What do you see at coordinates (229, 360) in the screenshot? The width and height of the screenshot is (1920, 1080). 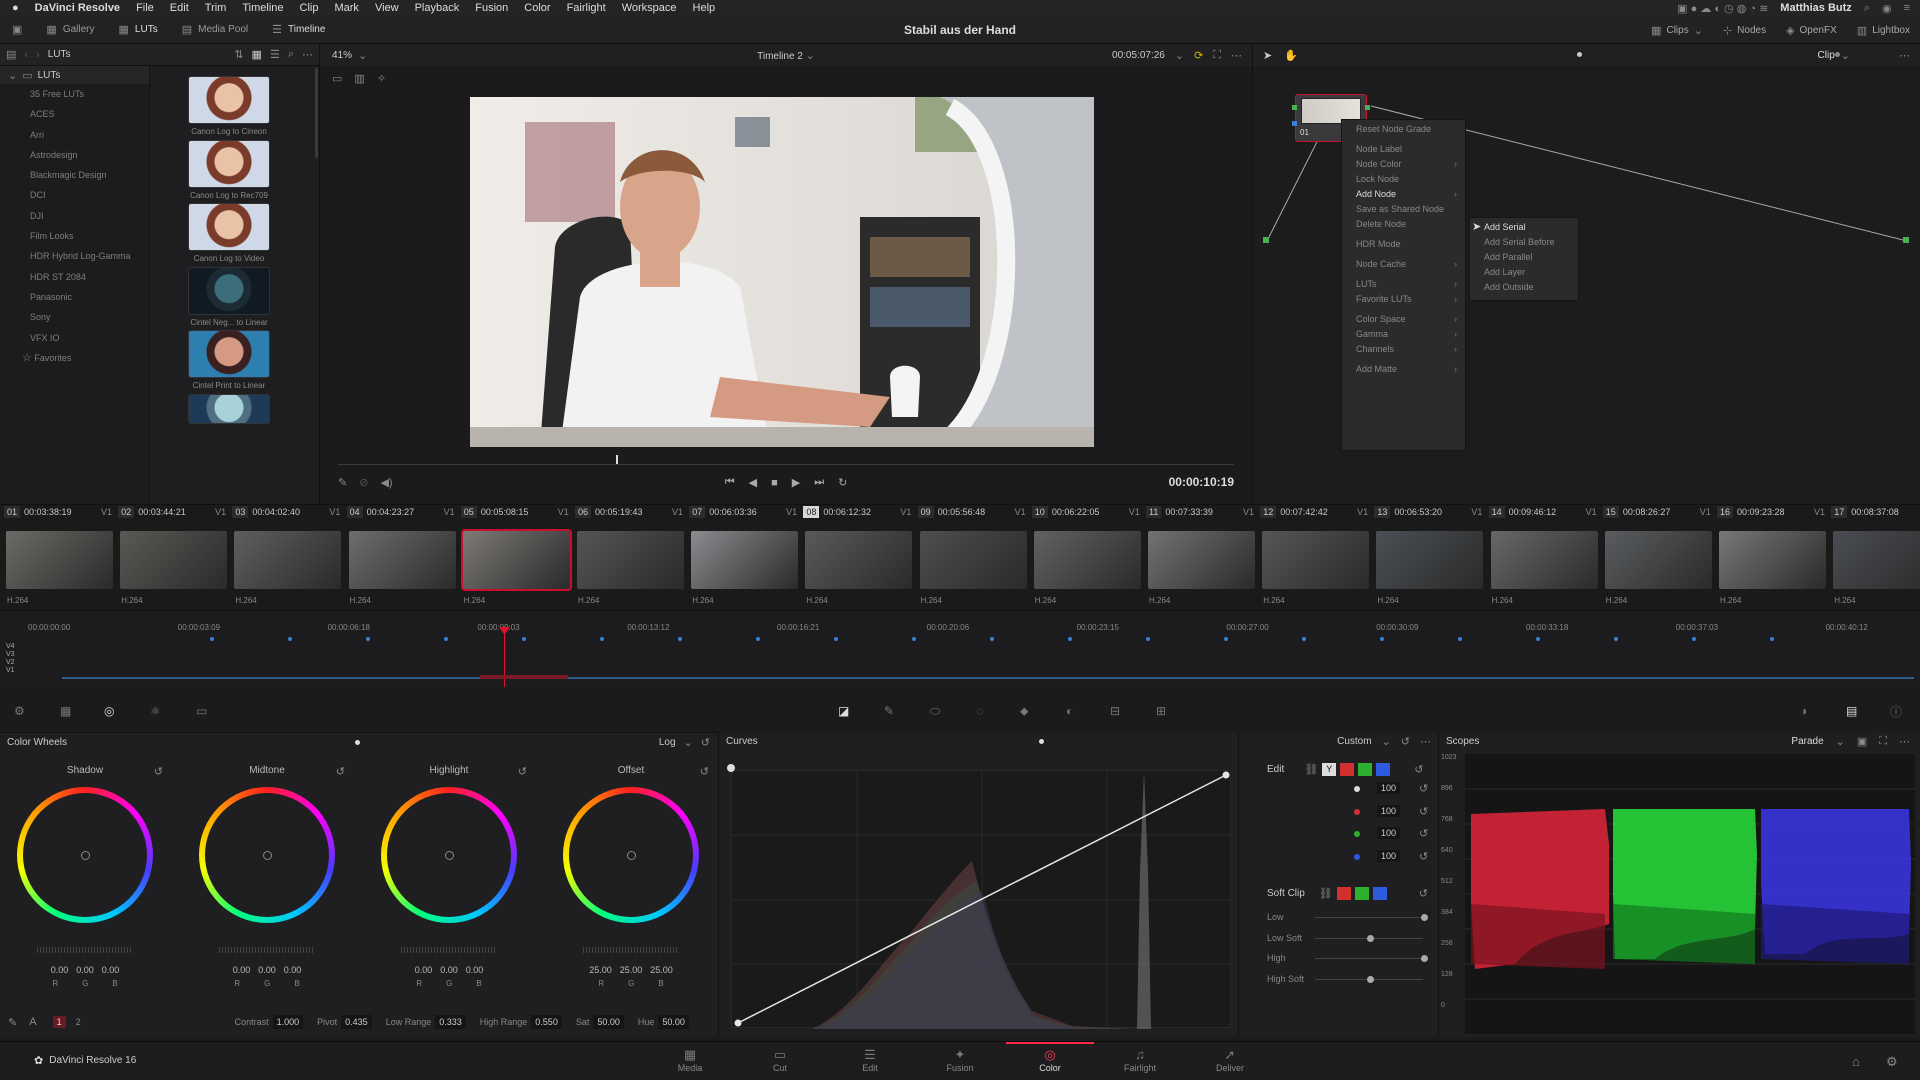 I see `lut-thumbnail: Cintel Print to Linear` at bounding box center [229, 360].